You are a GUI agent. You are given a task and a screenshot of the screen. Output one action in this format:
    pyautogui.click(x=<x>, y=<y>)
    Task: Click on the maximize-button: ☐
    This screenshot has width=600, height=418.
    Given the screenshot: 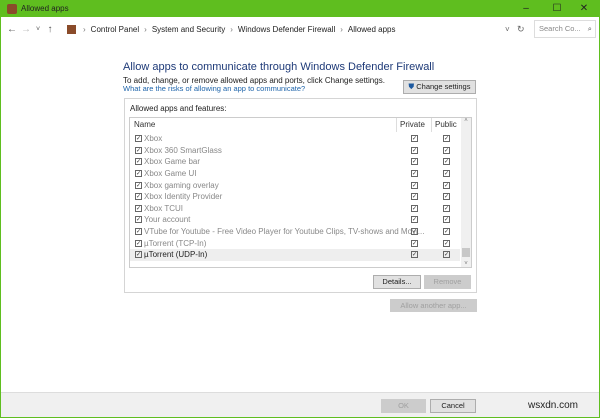 What is the action you would take?
    pyautogui.click(x=557, y=8)
    